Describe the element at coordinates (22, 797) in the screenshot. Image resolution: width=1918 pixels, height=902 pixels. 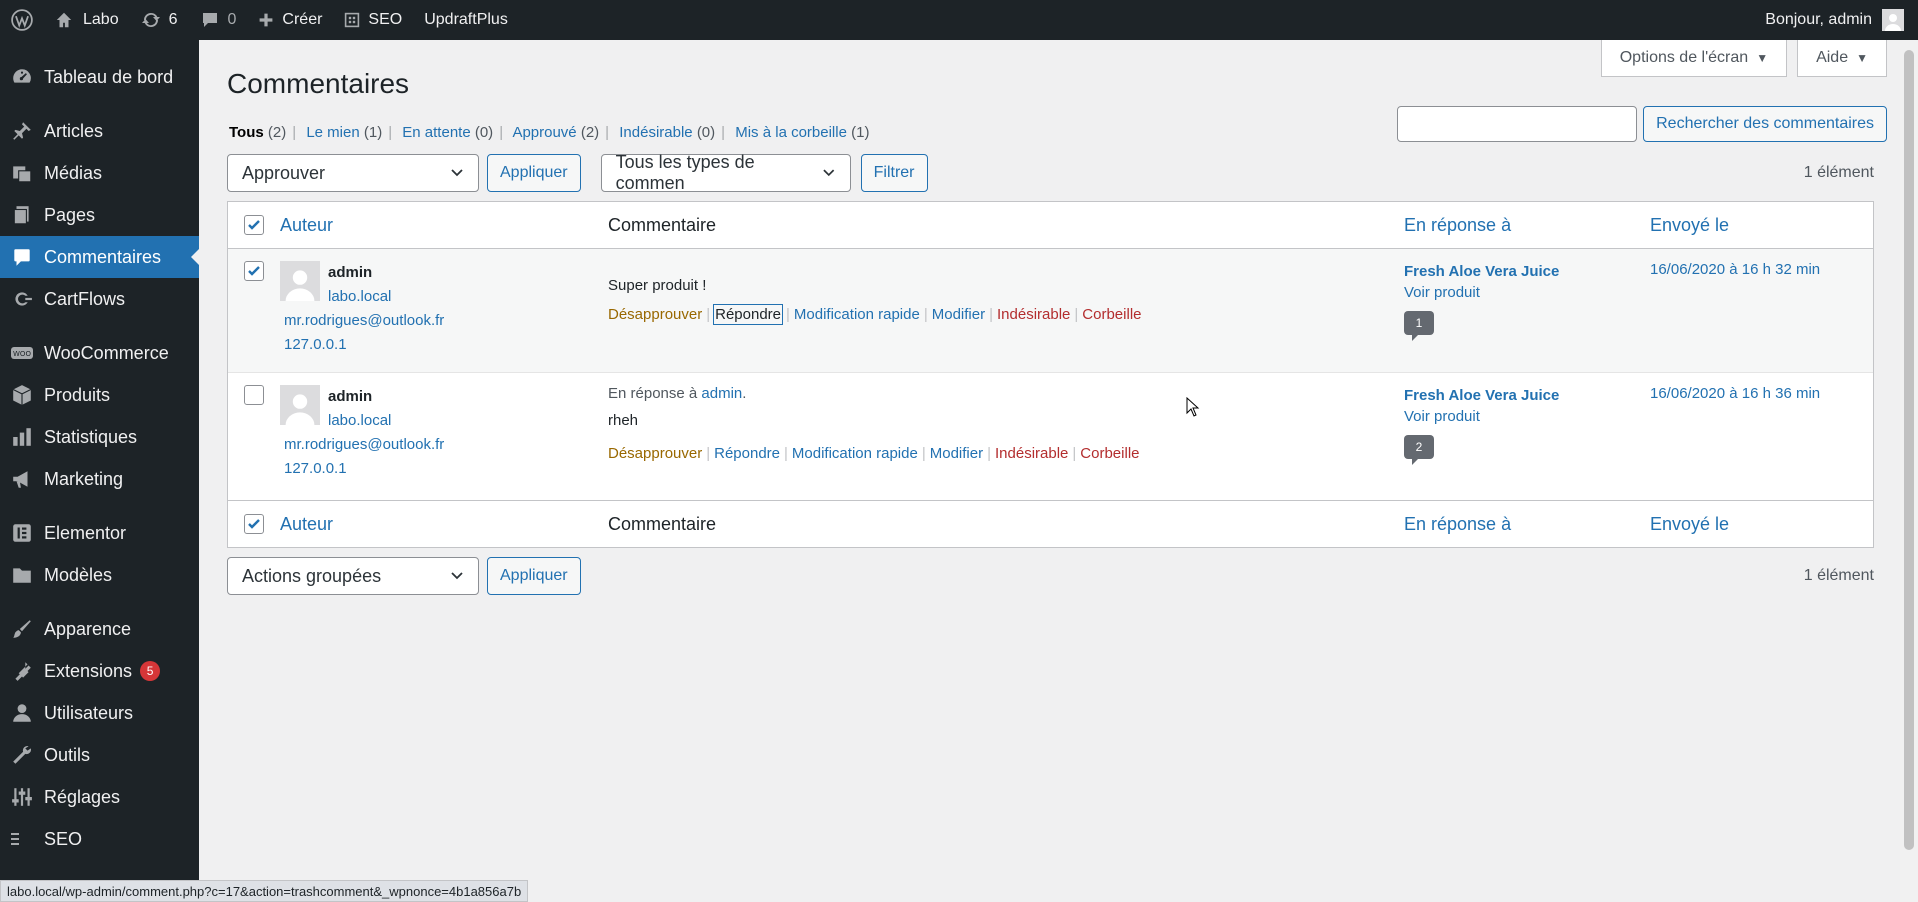
I see `settings-icon` at that location.